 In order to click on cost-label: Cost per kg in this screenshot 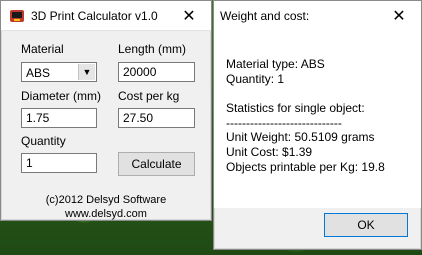, I will do `click(149, 96)`.